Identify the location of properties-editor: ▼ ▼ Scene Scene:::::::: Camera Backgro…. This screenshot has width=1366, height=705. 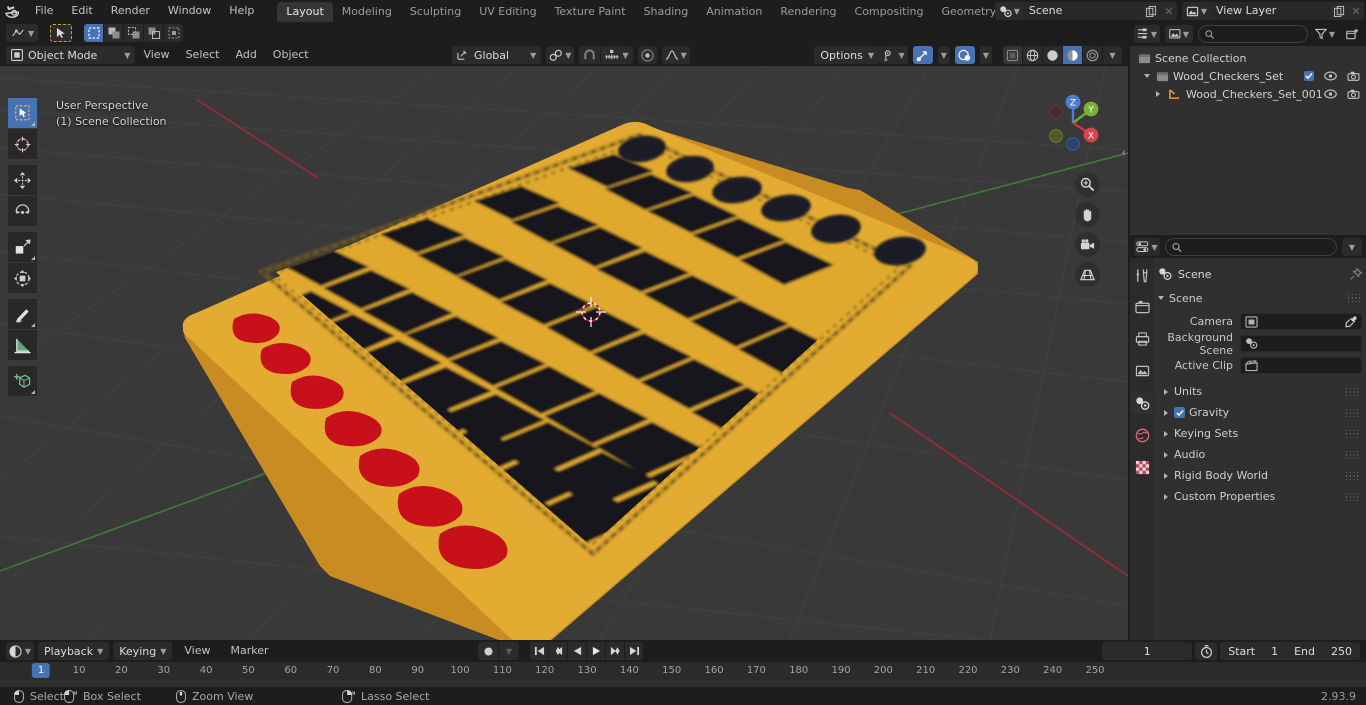
(1248, 438).